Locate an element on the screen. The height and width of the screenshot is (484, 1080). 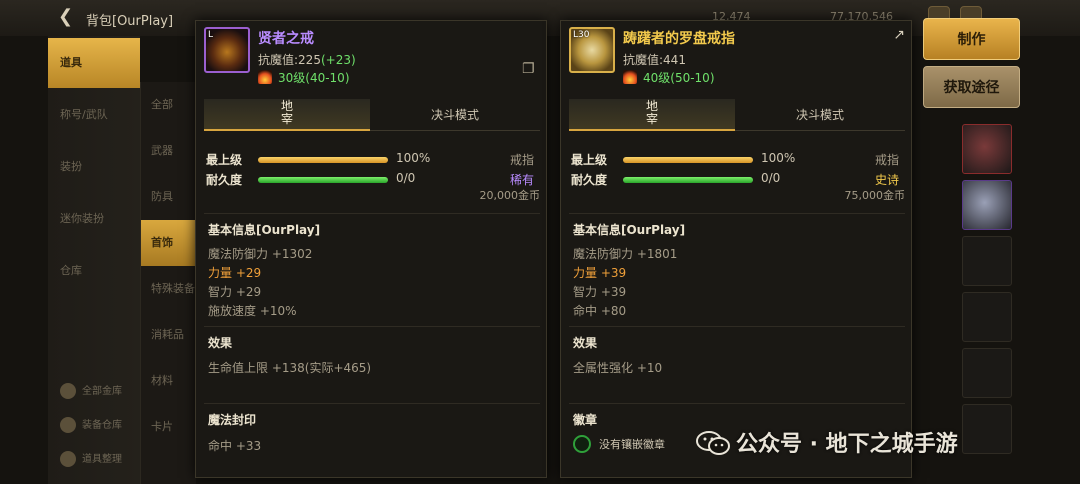
vault-icon is located at coordinates (68, 391).